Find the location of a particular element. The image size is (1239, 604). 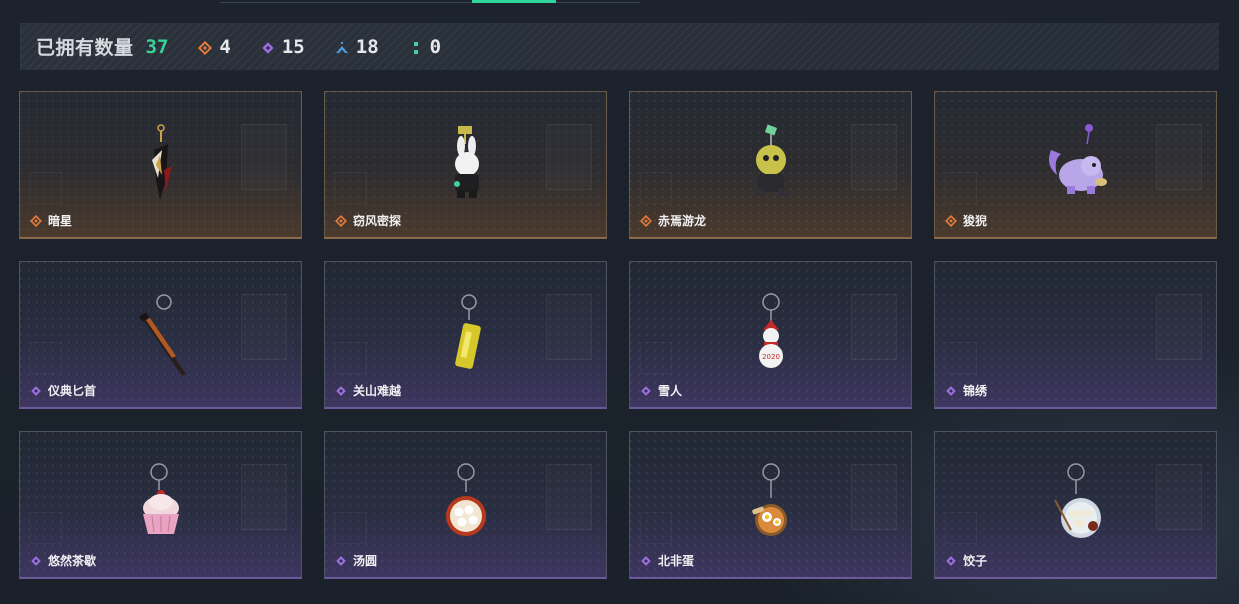

charm-name: 锦绣 is located at coordinates (966, 390).